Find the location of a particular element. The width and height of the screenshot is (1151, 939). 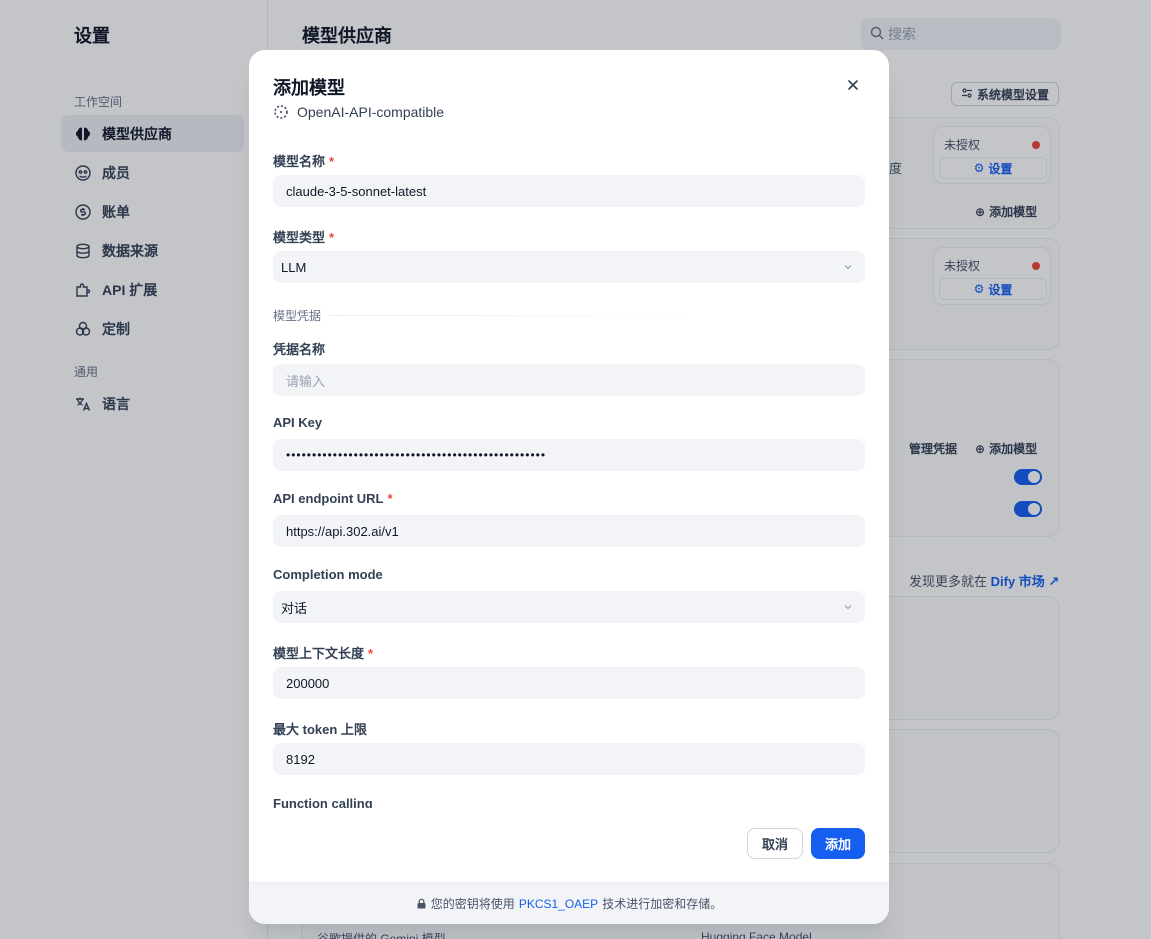

credentials-section-divider: 模型凭据 is located at coordinates (496, 315).